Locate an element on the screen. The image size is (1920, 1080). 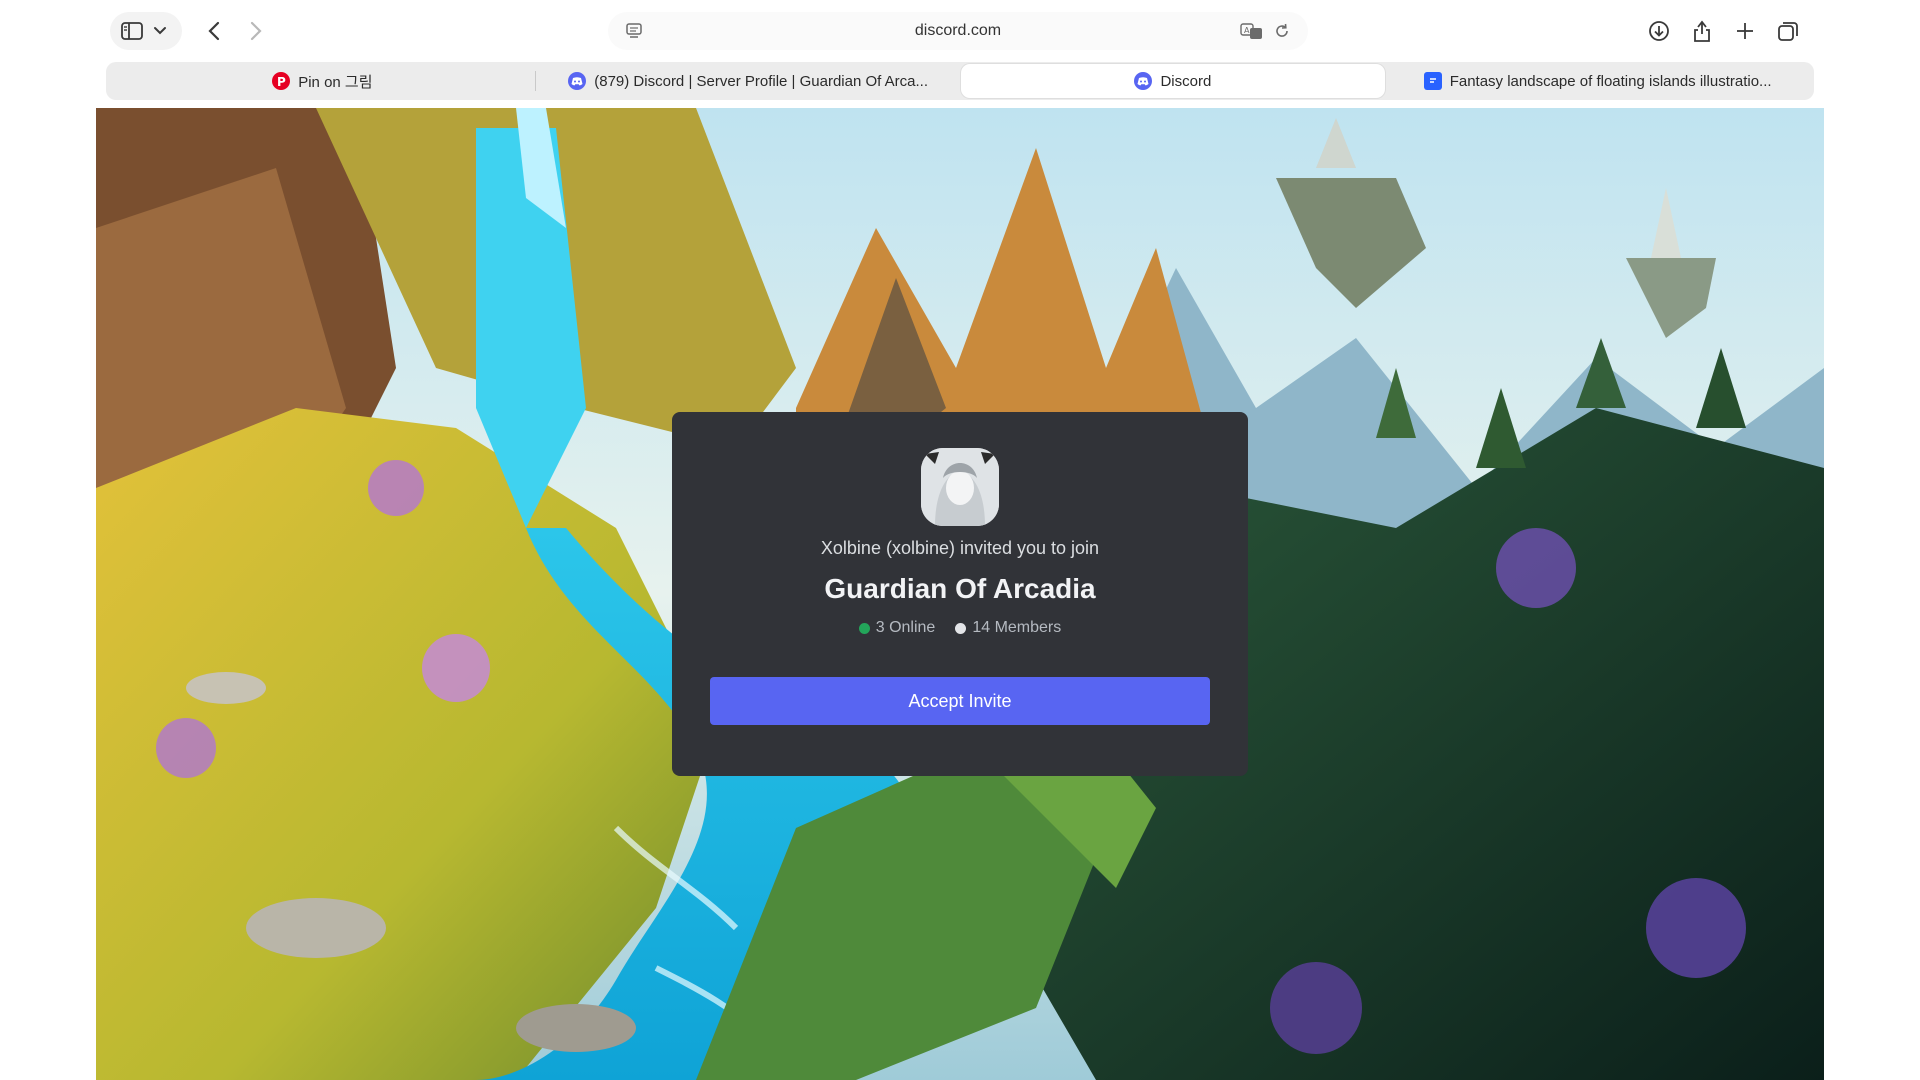
share-icon is located at coordinates (1702, 31).